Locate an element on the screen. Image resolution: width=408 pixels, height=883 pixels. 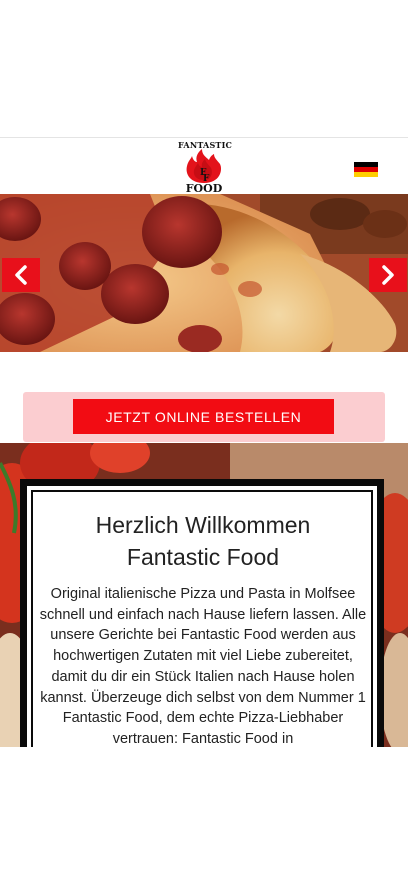
chevron-left-icon is located at coordinates (21, 275).